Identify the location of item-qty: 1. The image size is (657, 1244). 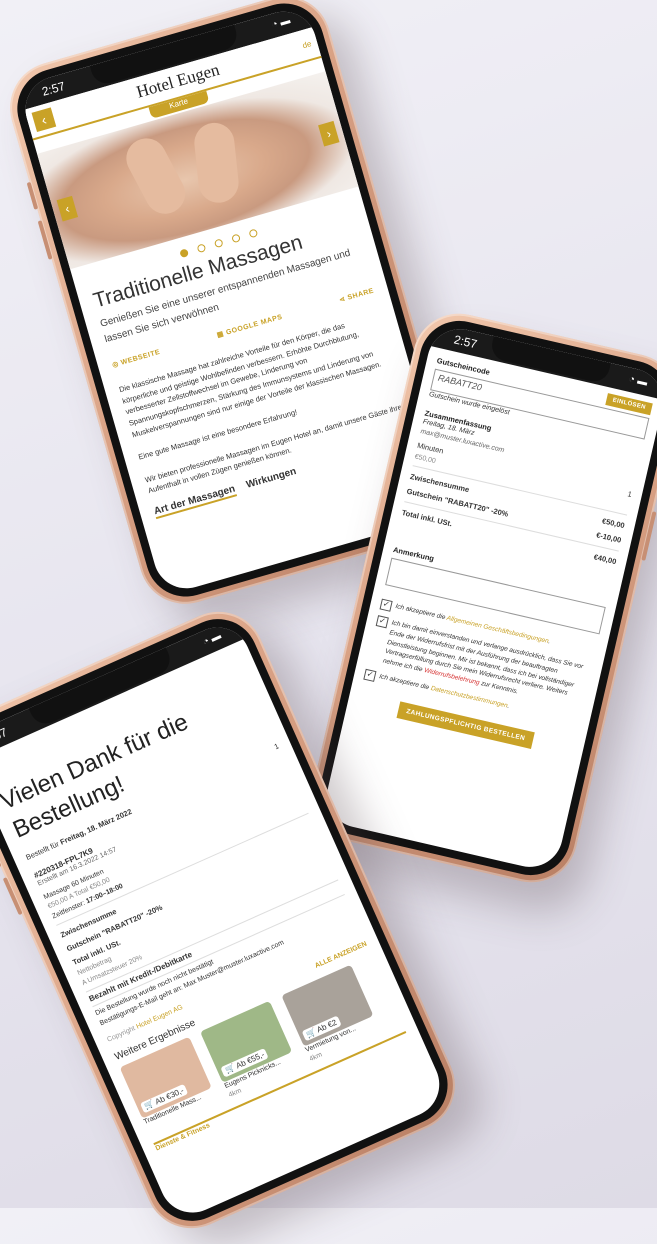
(629, 493).